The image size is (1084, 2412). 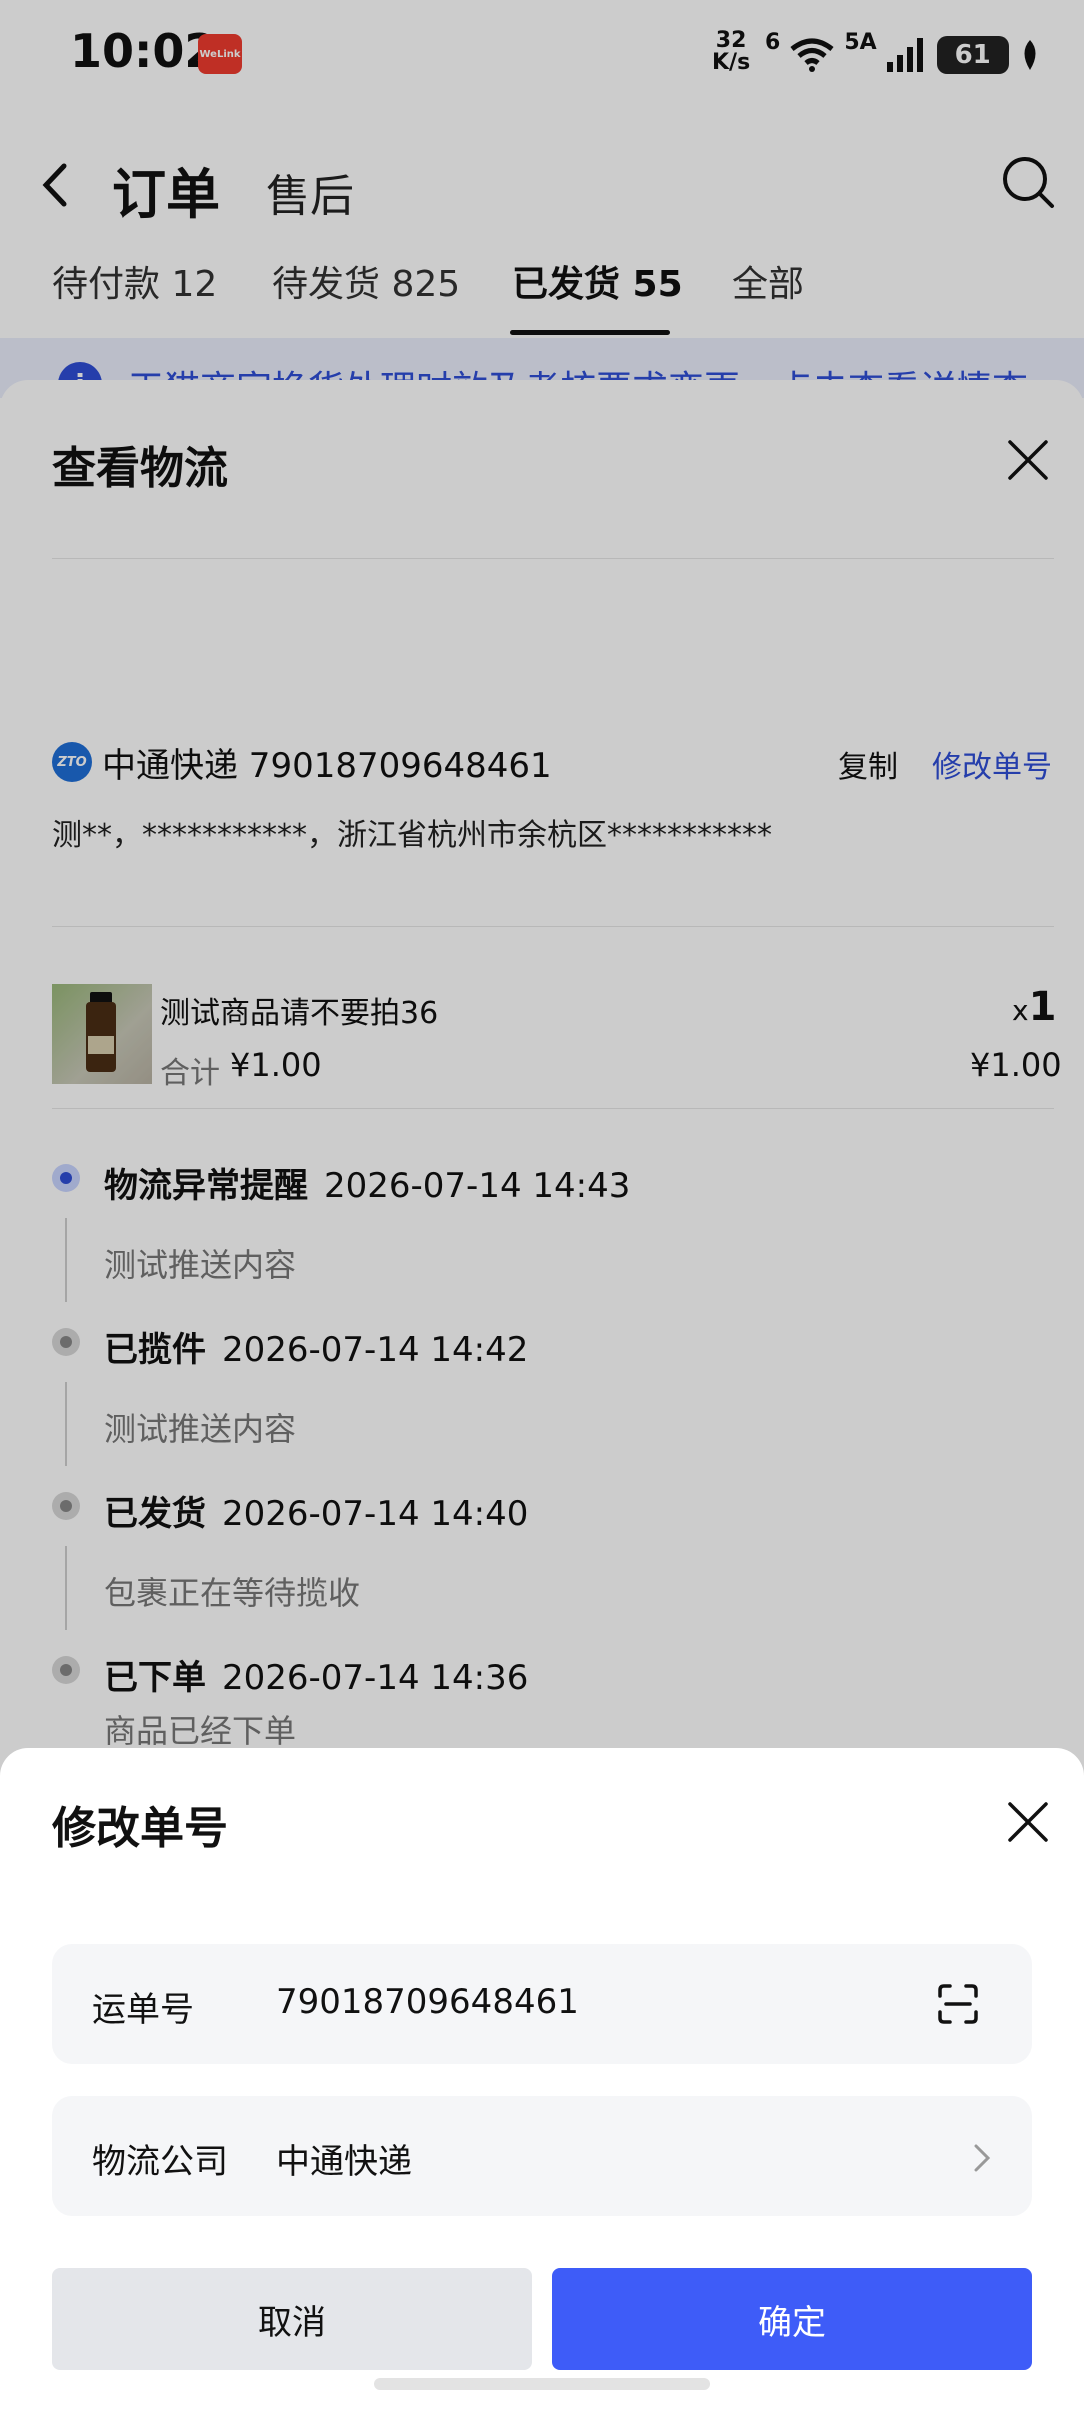 I want to click on confirm-button: 确定, so click(x=792, y=2319).